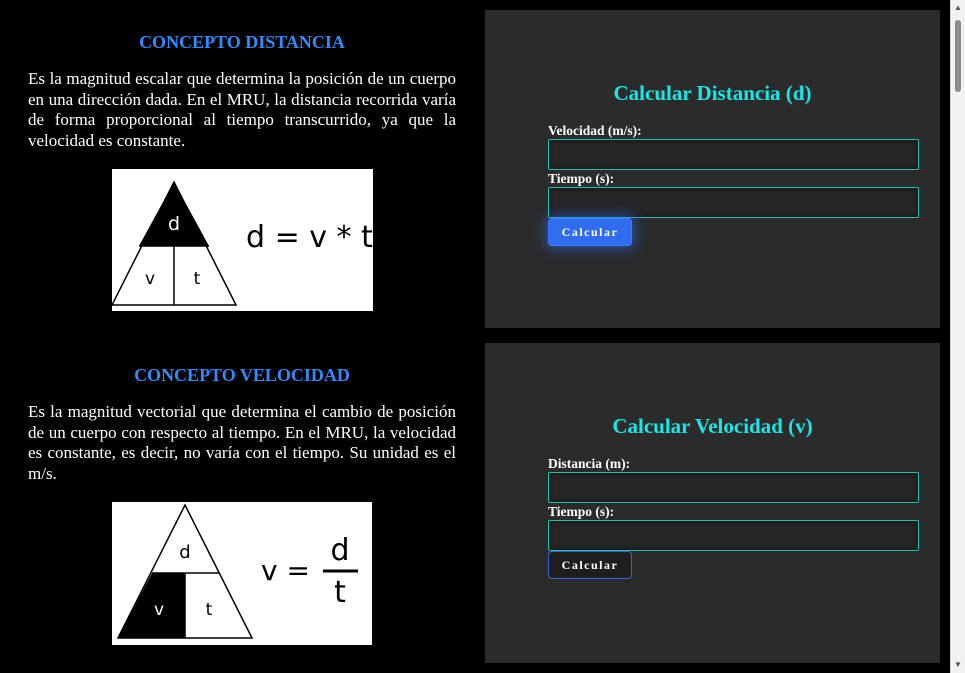 This screenshot has height=673, width=965. I want to click on calculate-velocity-button: Calcular, so click(590, 565).